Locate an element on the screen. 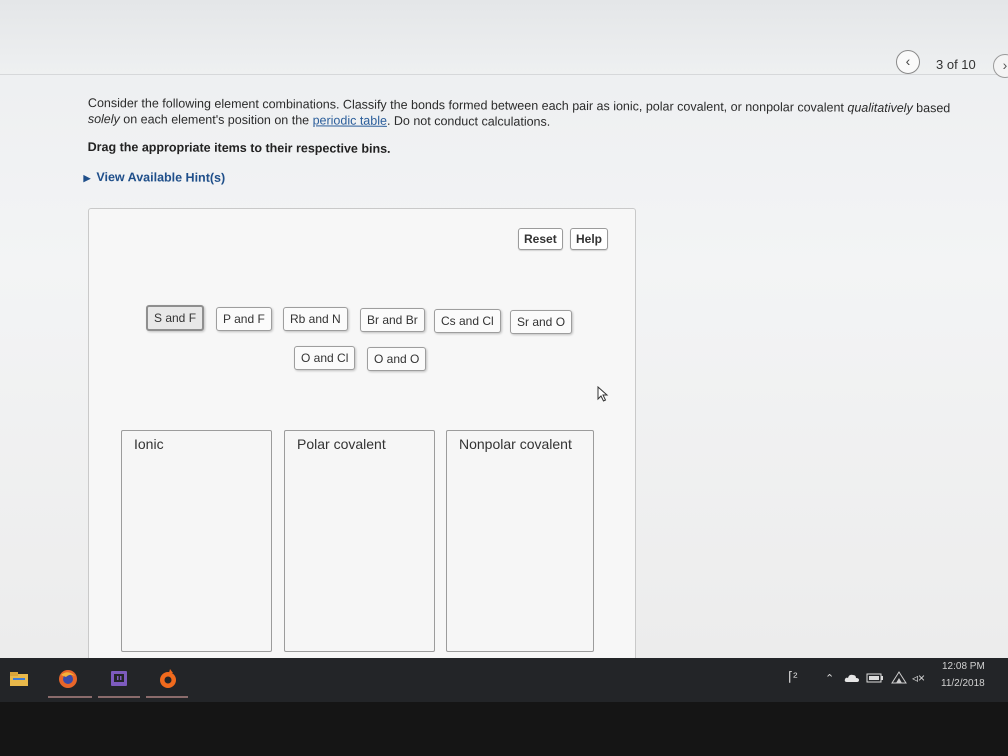 This screenshot has height=756, width=1008. help-button: Help is located at coordinates (589, 239).